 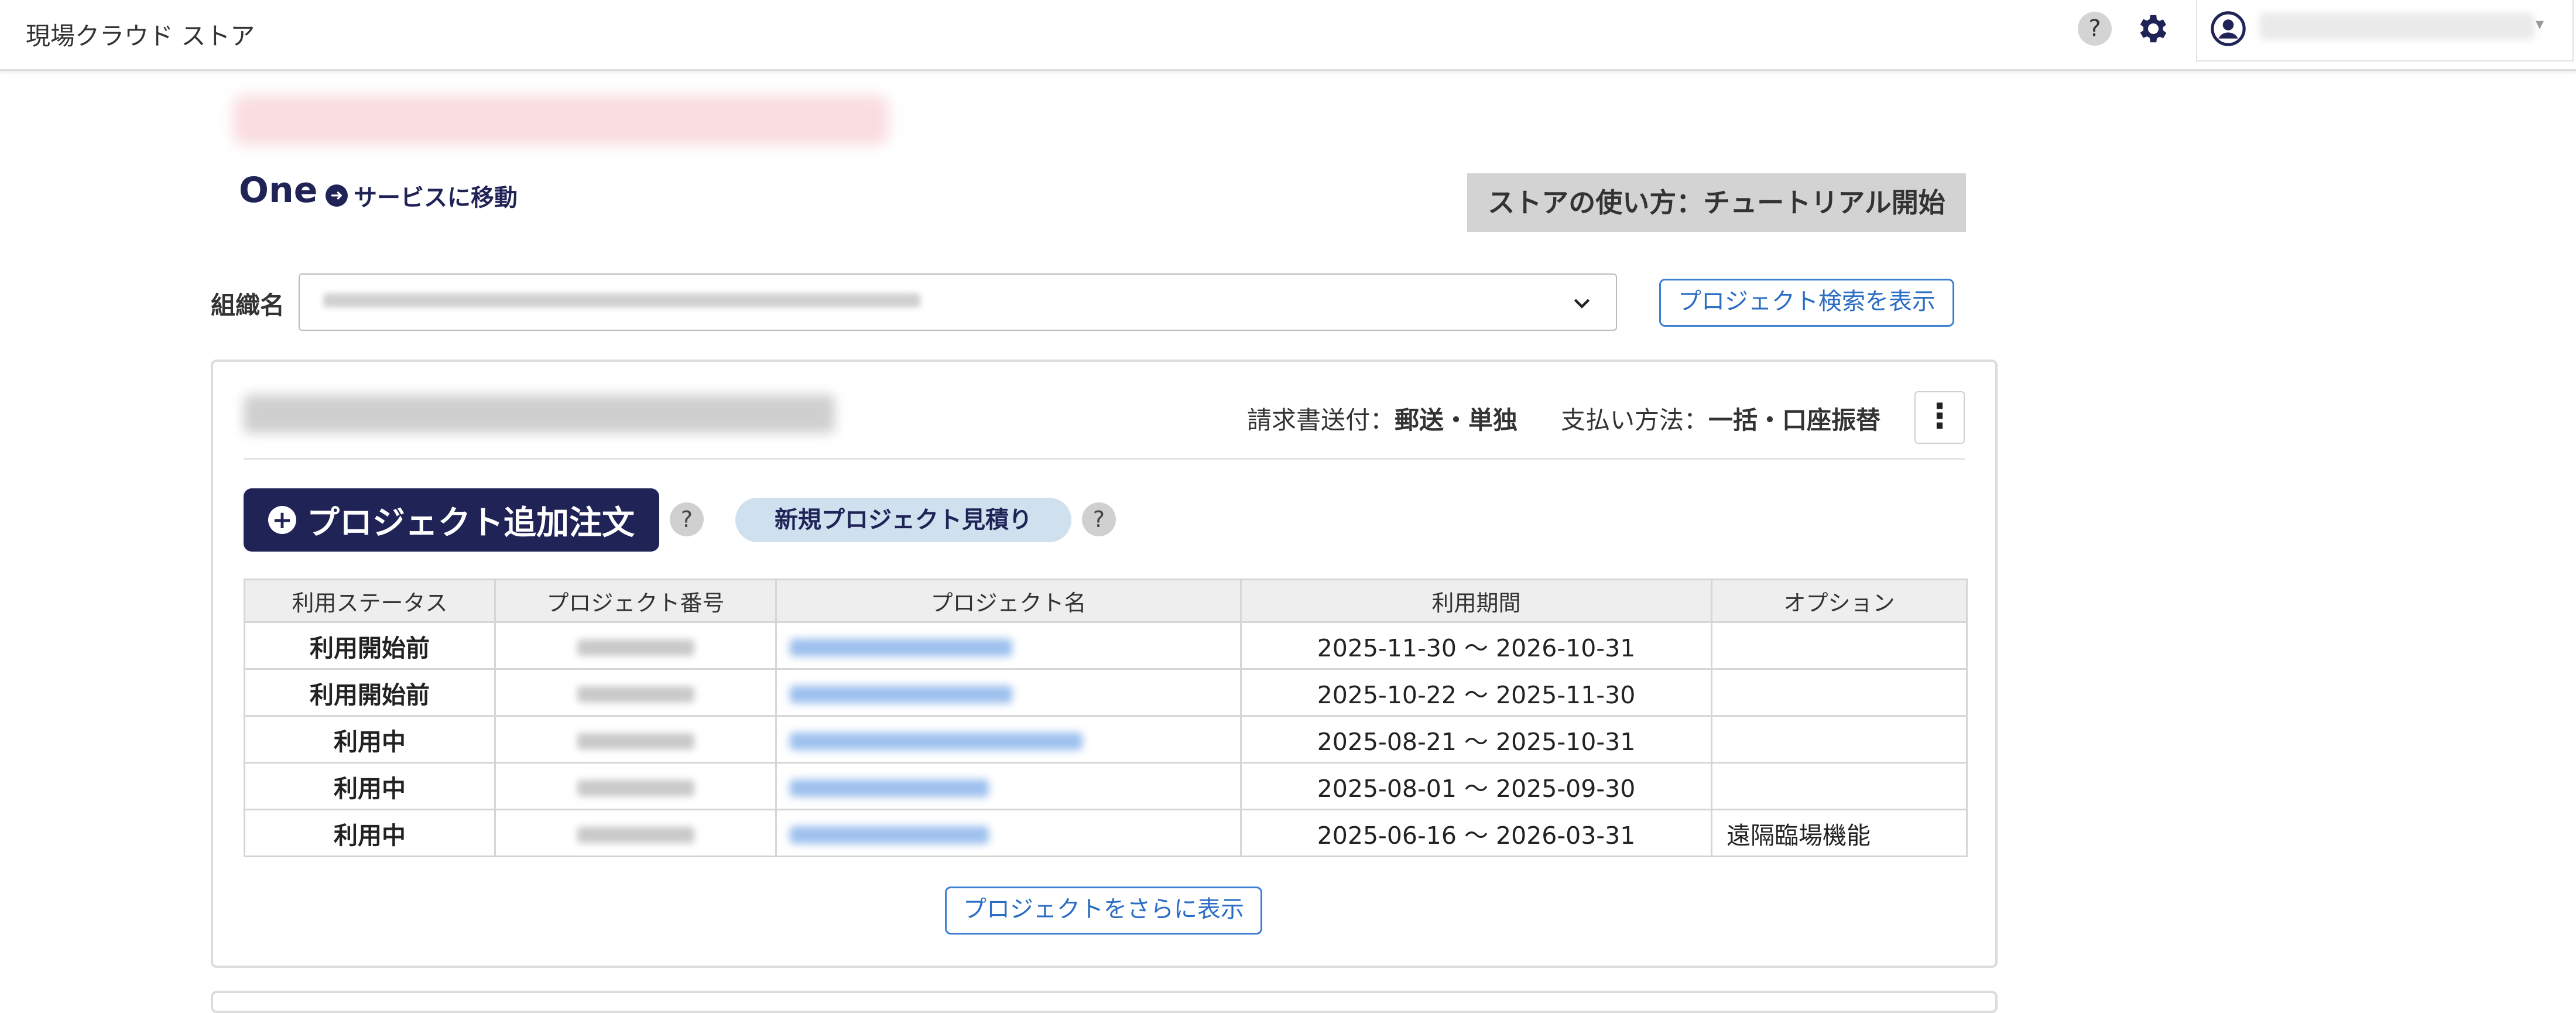 I want to click on period-cell: 2025-08-01 〜 2025-09-30, so click(x=1476, y=786).